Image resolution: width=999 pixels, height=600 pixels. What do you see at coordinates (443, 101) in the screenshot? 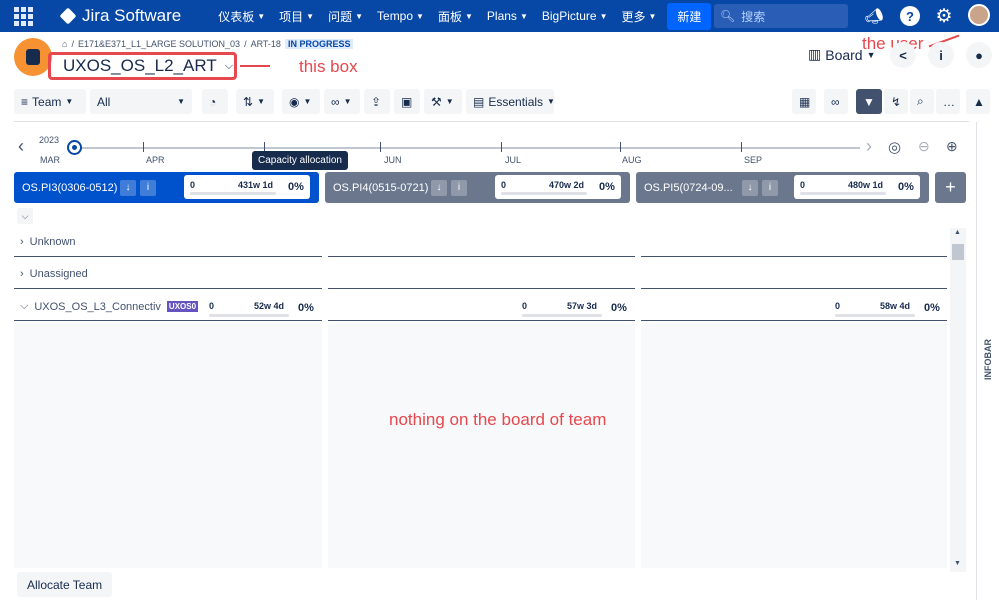
I see `tools-button: ⚒ ▼` at bounding box center [443, 101].